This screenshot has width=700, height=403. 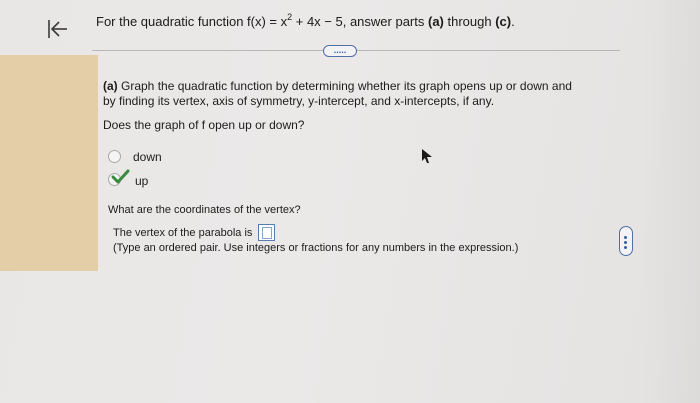 What do you see at coordinates (120, 176) in the screenshot?
I see `check-icon` at bounding box center [120, 176].